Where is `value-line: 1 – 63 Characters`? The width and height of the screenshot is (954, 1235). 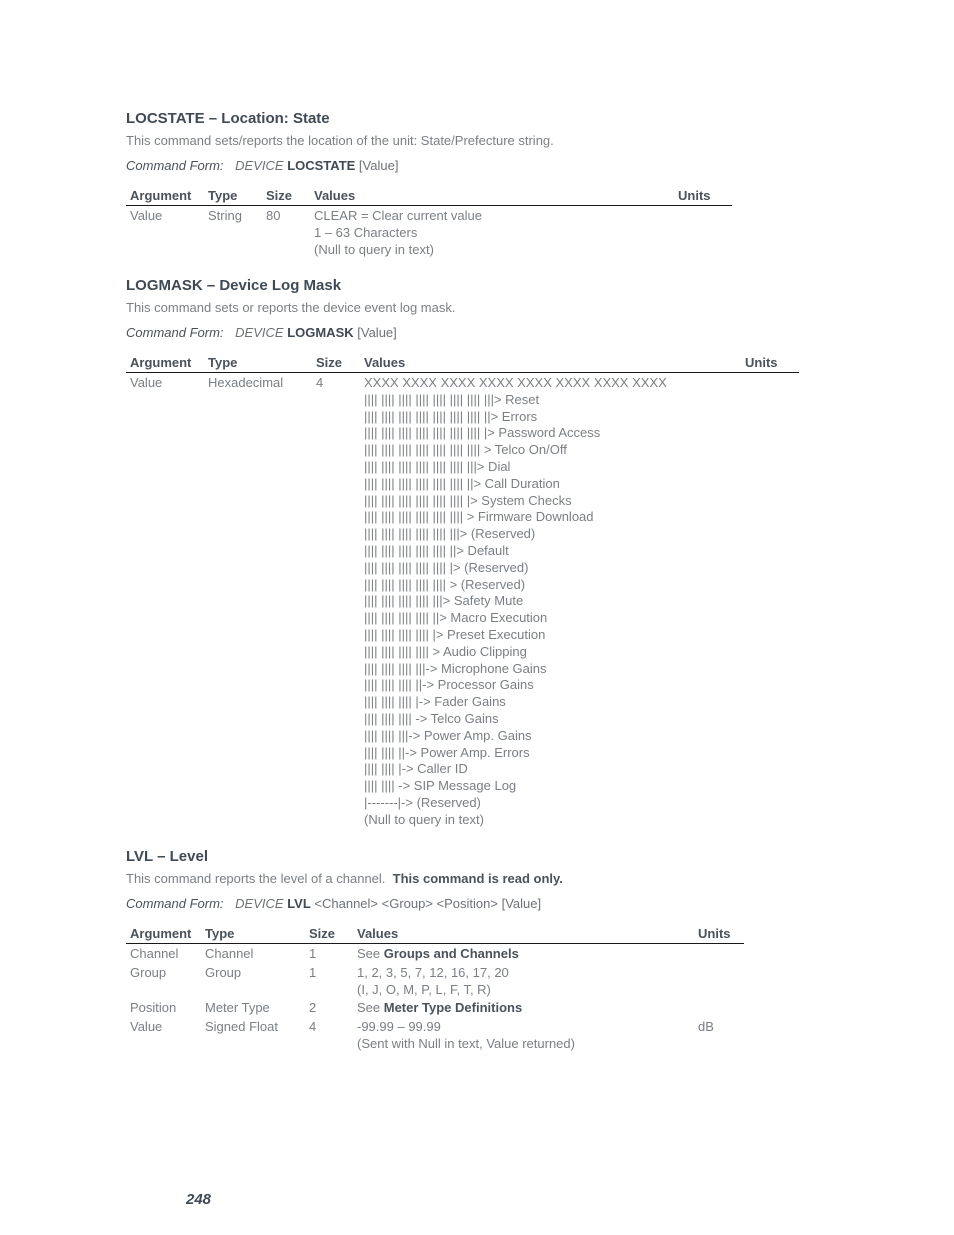 value-line: 1 – 63 Characters is located at coordinates (366, 232).